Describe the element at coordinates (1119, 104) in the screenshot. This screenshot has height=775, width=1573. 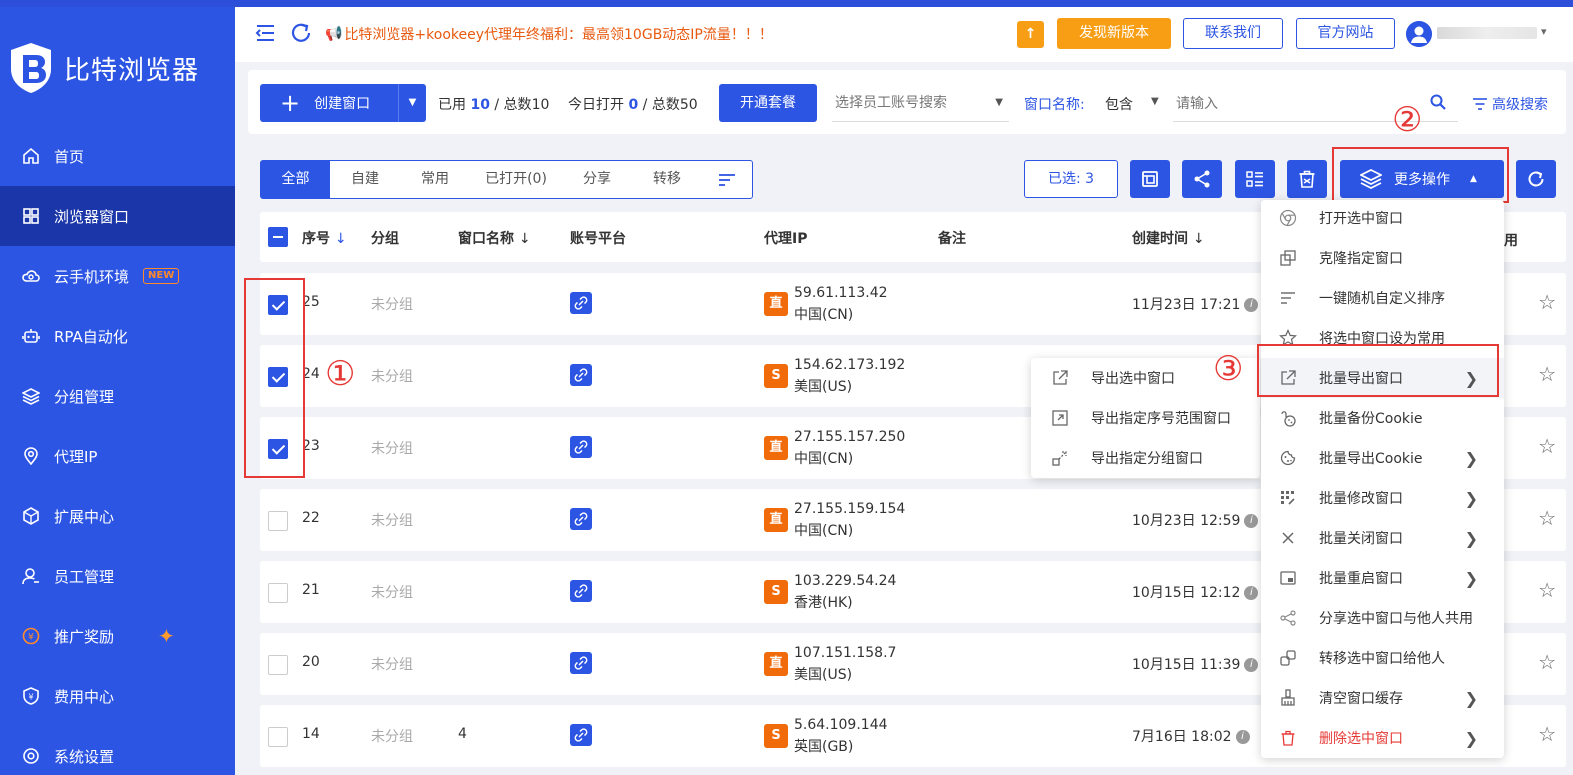
I see `match-mode-select: 包含` at that location.